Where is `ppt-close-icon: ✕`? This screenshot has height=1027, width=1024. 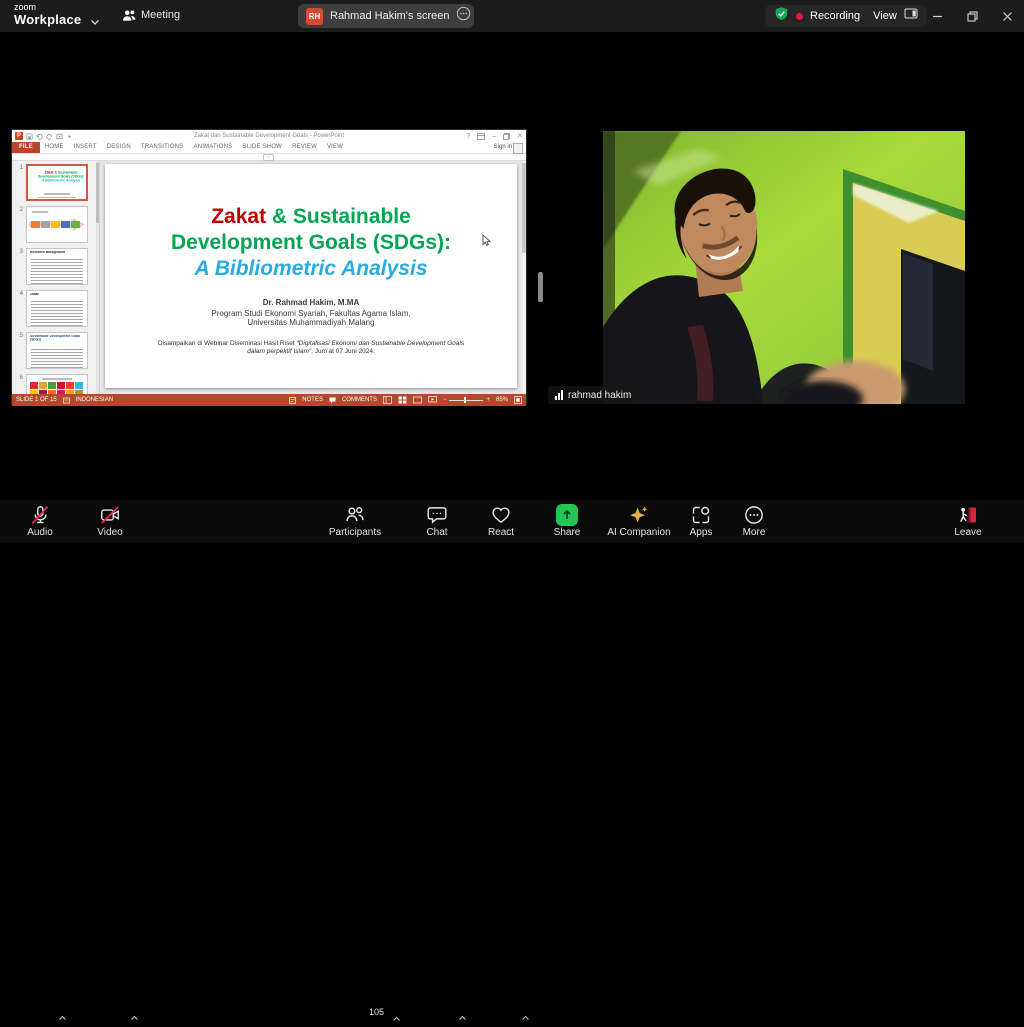
ppt-close-icon: ✕ is located at coordinates (520, 136).